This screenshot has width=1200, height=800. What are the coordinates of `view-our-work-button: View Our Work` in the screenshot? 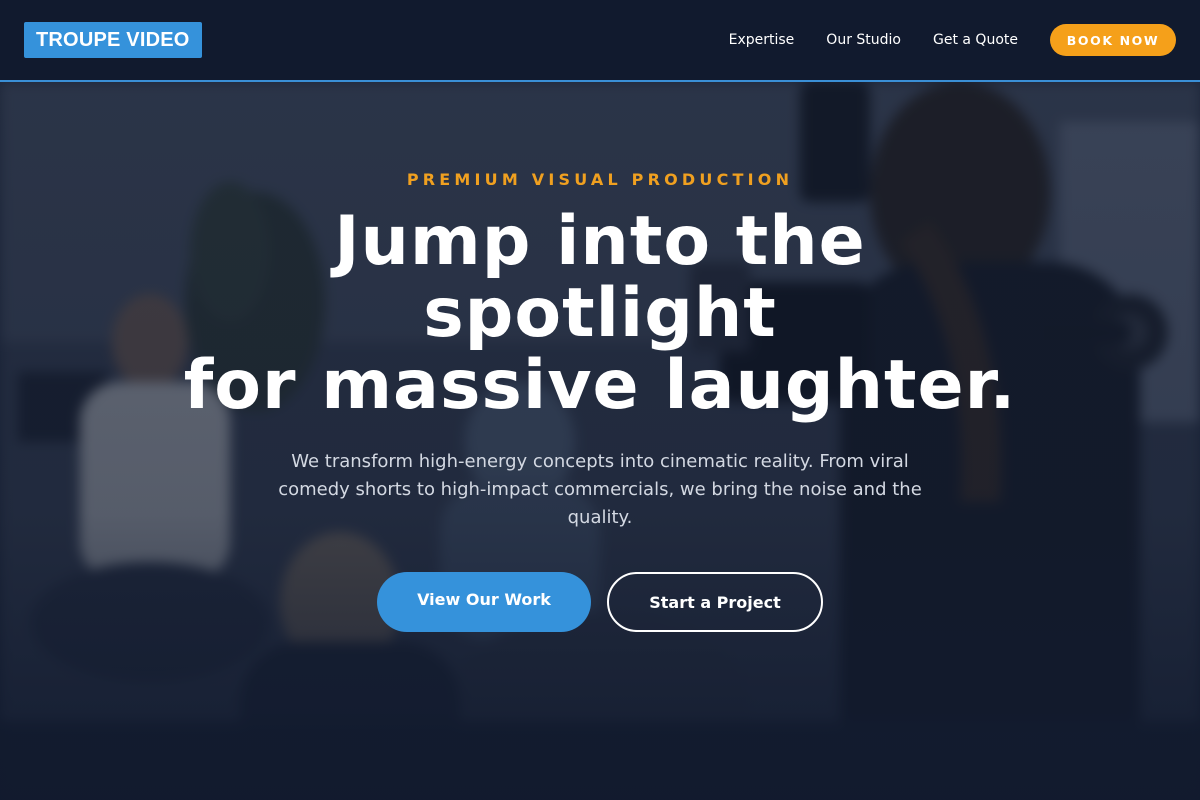 It's located at (484, 602).